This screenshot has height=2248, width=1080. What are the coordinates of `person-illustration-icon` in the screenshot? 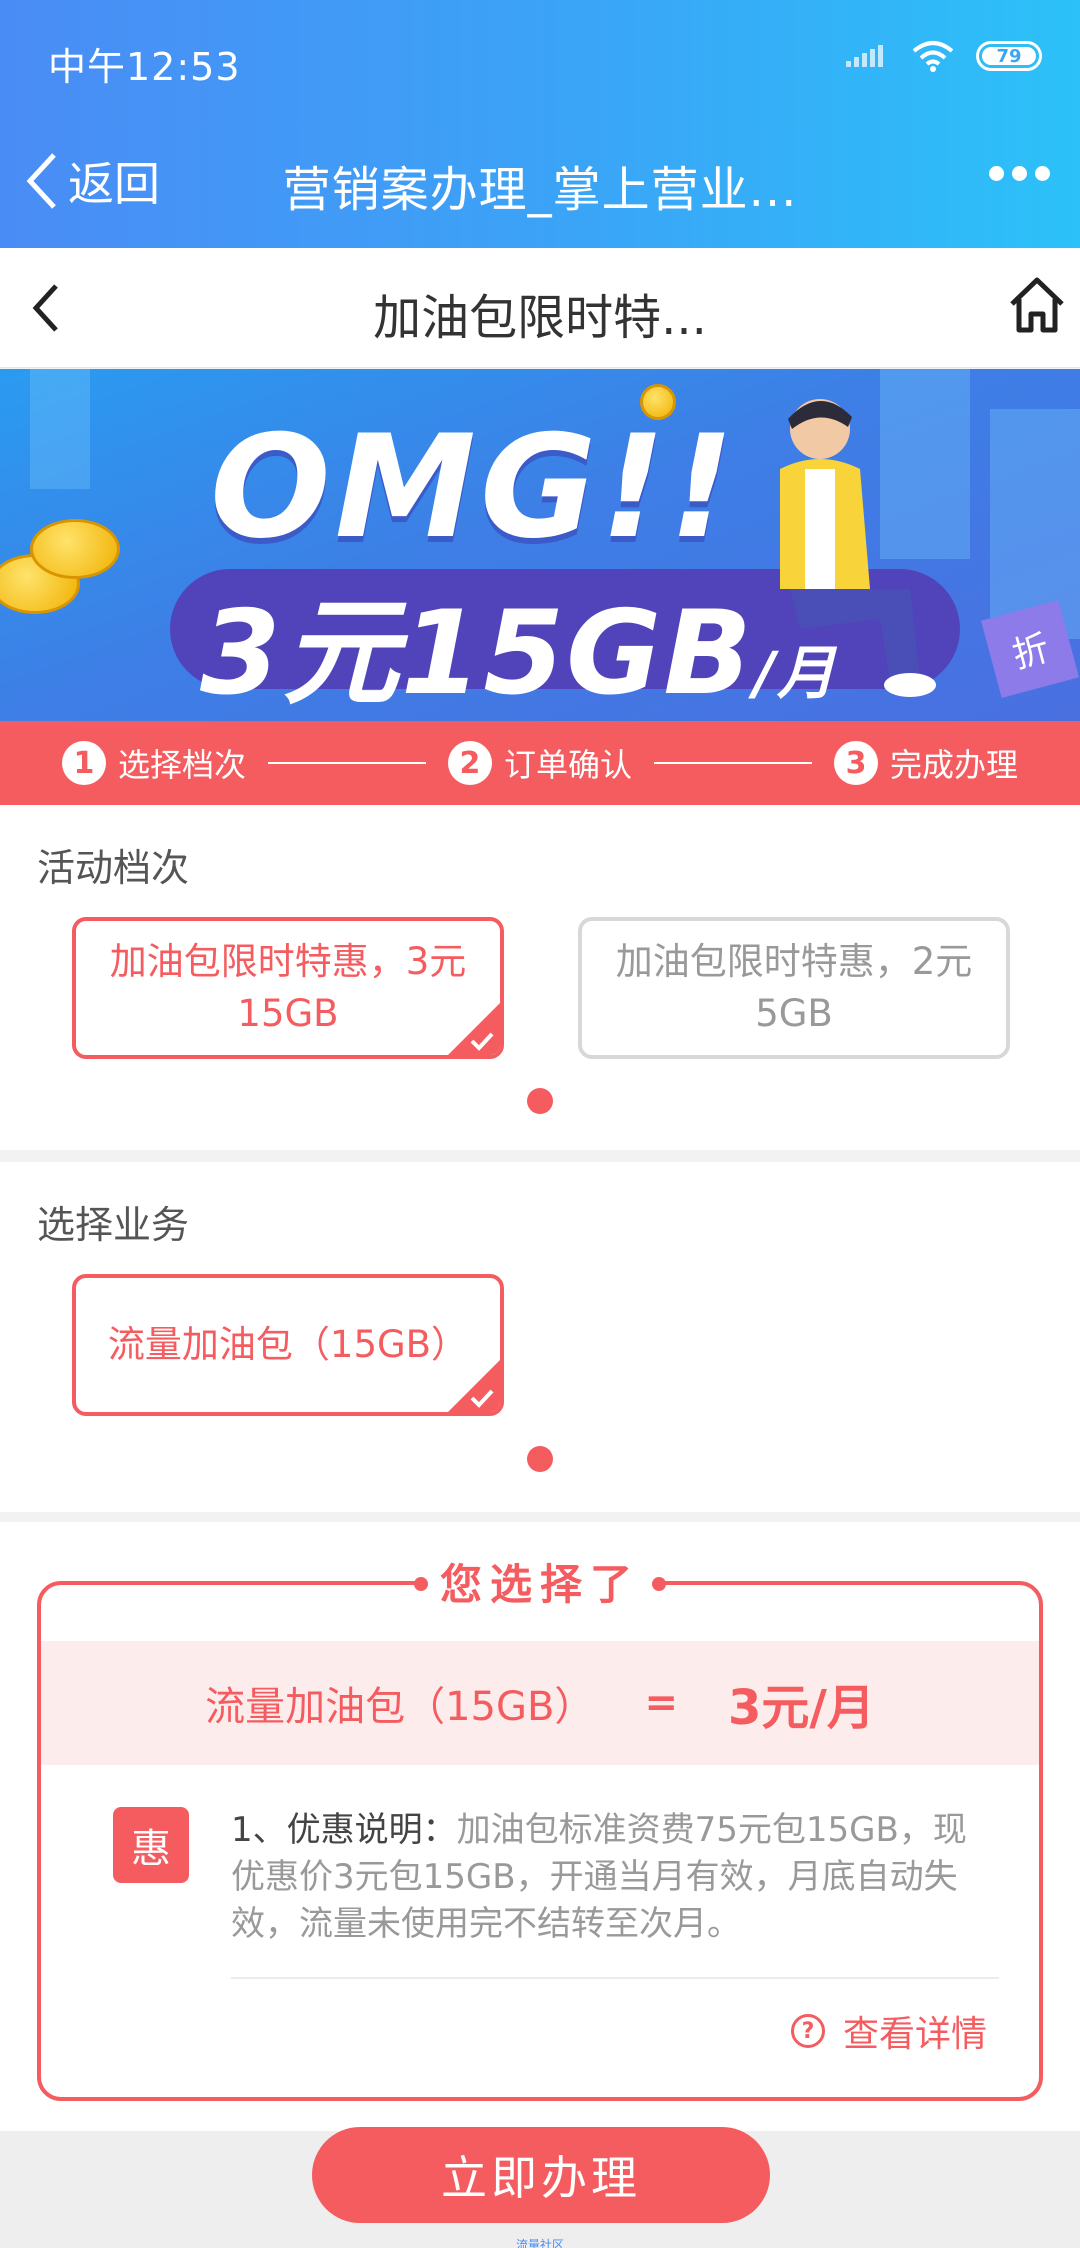 It's located at (858, 548).